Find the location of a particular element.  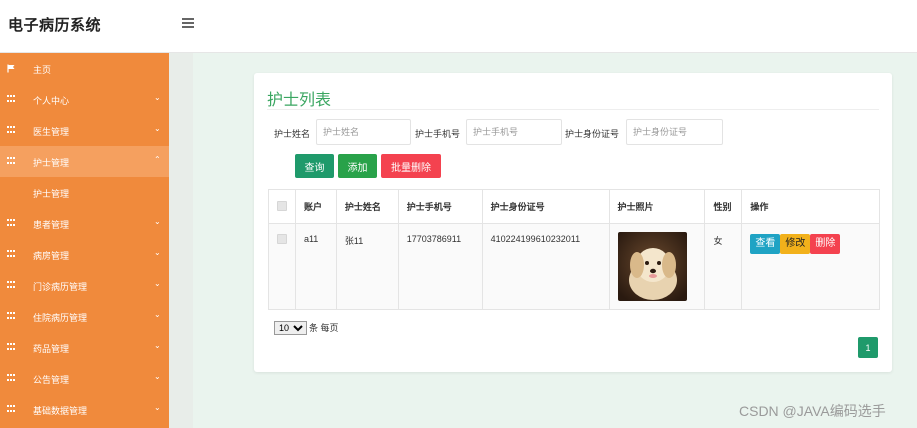

photo-cell is located at coordinates (657, 266).